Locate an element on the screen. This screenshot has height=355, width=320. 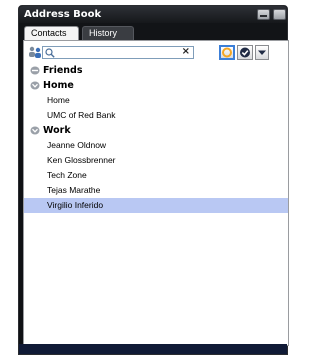
contacts-toolbar: × is located at coordinates (156, 52).